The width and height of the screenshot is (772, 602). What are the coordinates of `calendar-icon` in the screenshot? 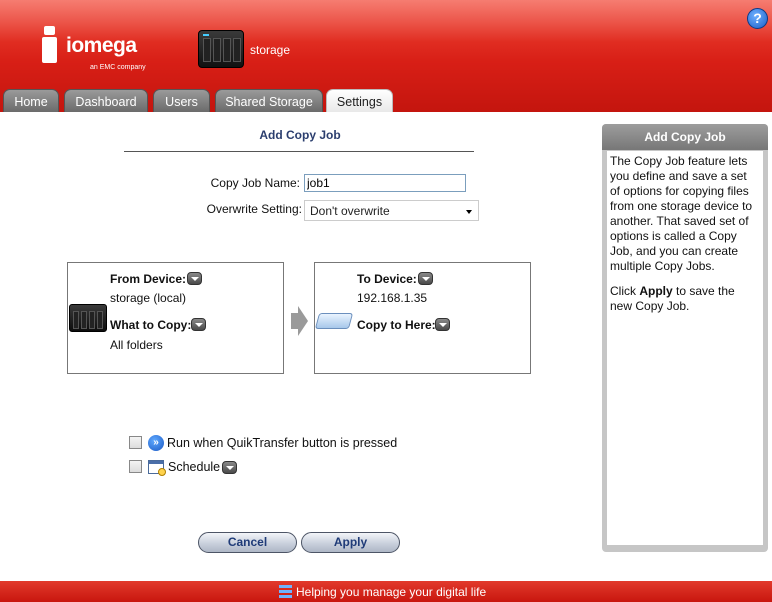 It's located at (157, 468).